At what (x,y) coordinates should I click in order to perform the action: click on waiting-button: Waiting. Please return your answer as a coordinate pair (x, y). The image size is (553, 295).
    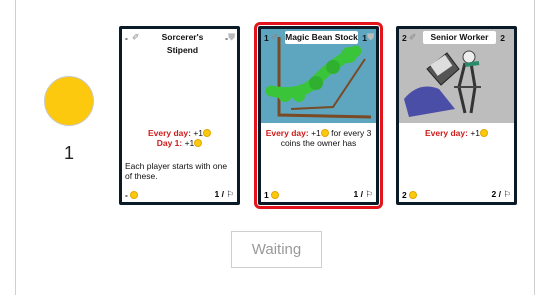
    Looking at the image, I should click on (276, 249).